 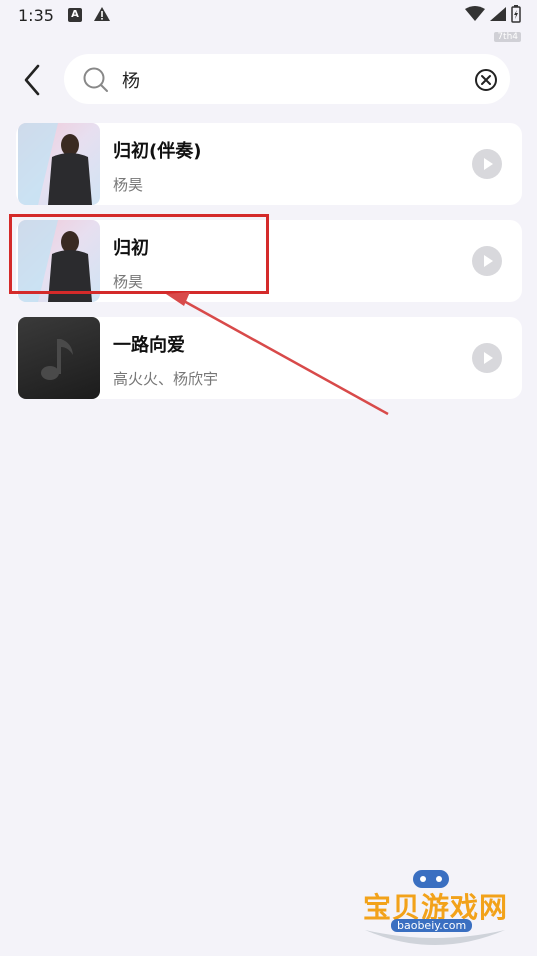 What do you see at coordinates (166, 379) in the screenshot?
I see `song-artist: 高火火、杨欣宇` at bounding box center [166, 379].